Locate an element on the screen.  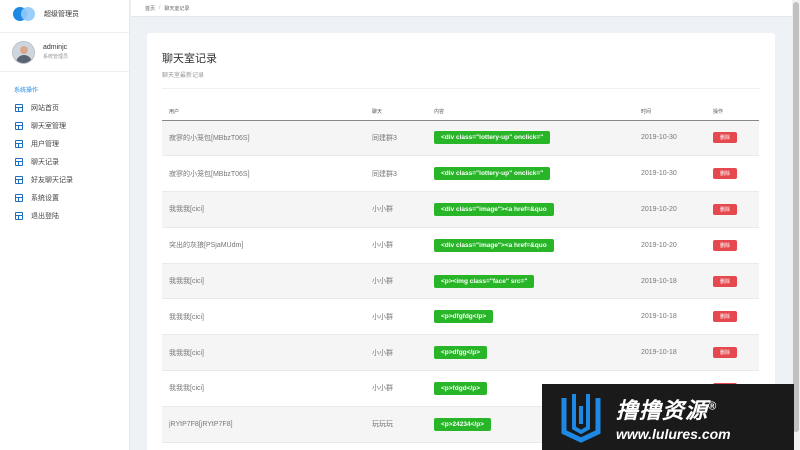
watermark-mark: ® is located at coordinates (713, 406).